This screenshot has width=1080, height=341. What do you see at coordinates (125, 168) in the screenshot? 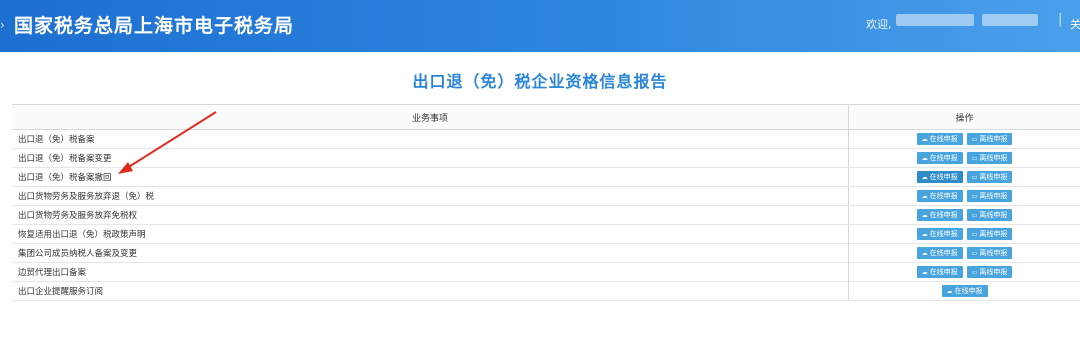
I see `arrow-head` at bounding box center [125, 168].